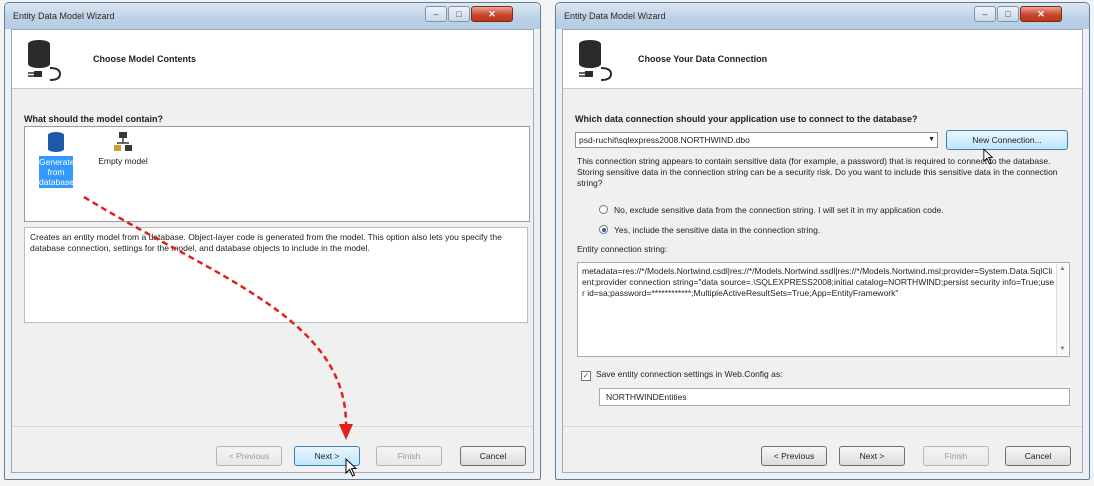 This screenshot has width=1094, height=486. Describe the element at coordinates (603, 229) in the screenshot. I see `radio-yes` at that location.